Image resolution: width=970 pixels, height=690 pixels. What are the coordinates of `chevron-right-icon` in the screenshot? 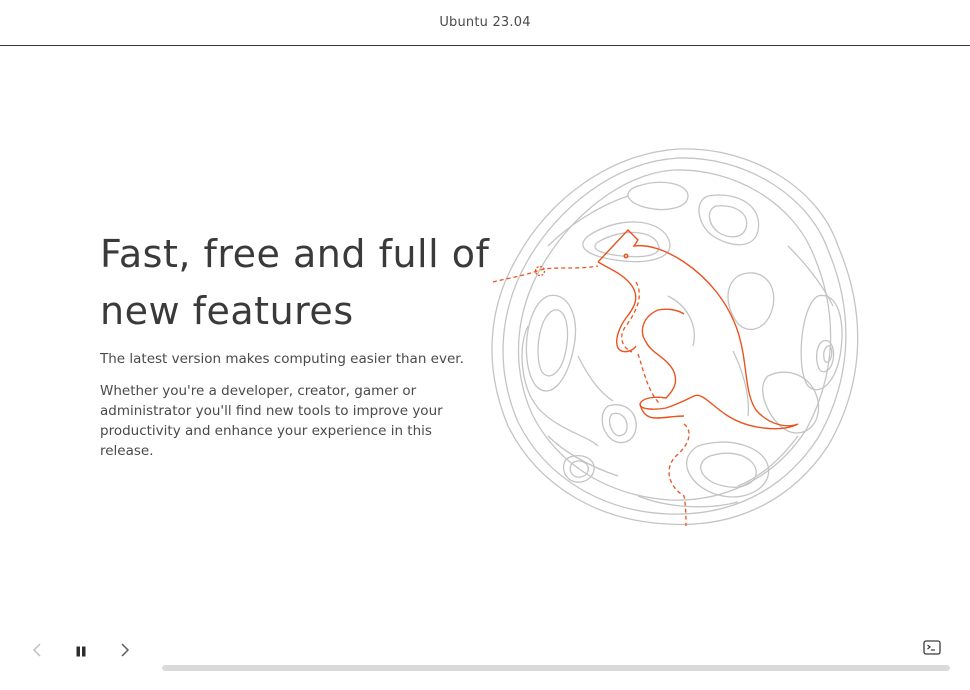 It's located at (125, 651).